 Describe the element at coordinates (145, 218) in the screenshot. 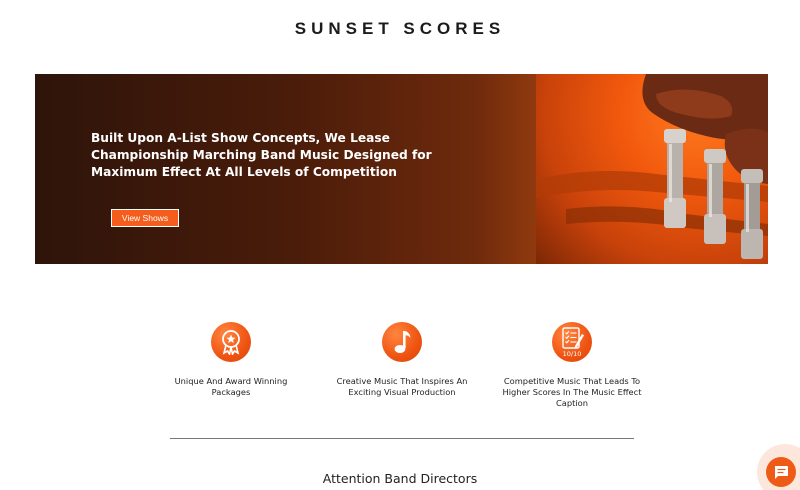

I see `view-shows-button: View Shows` at that location.